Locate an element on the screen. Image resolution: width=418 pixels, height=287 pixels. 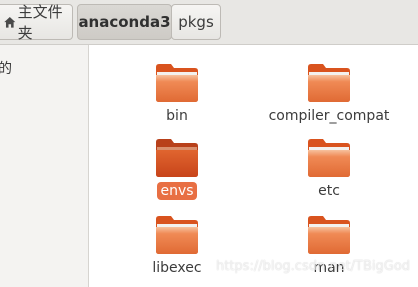
folder-item-bin: bin is located at coordinates (177, 94).